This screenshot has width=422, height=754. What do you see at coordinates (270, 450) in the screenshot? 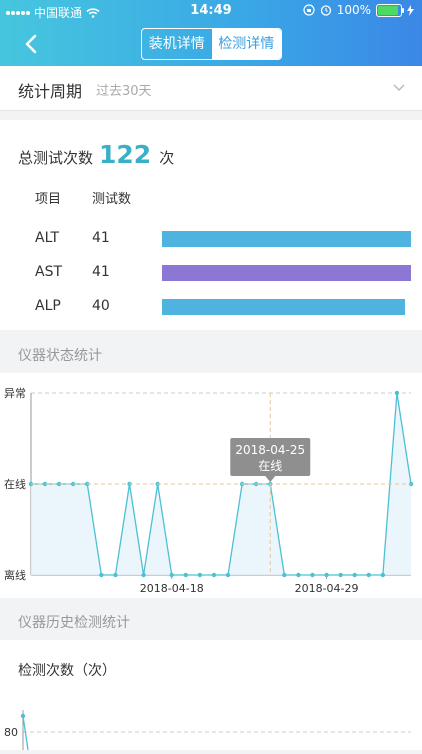
I see `tooltip-date: 2018-04-25` at bounding box center [270, 450].